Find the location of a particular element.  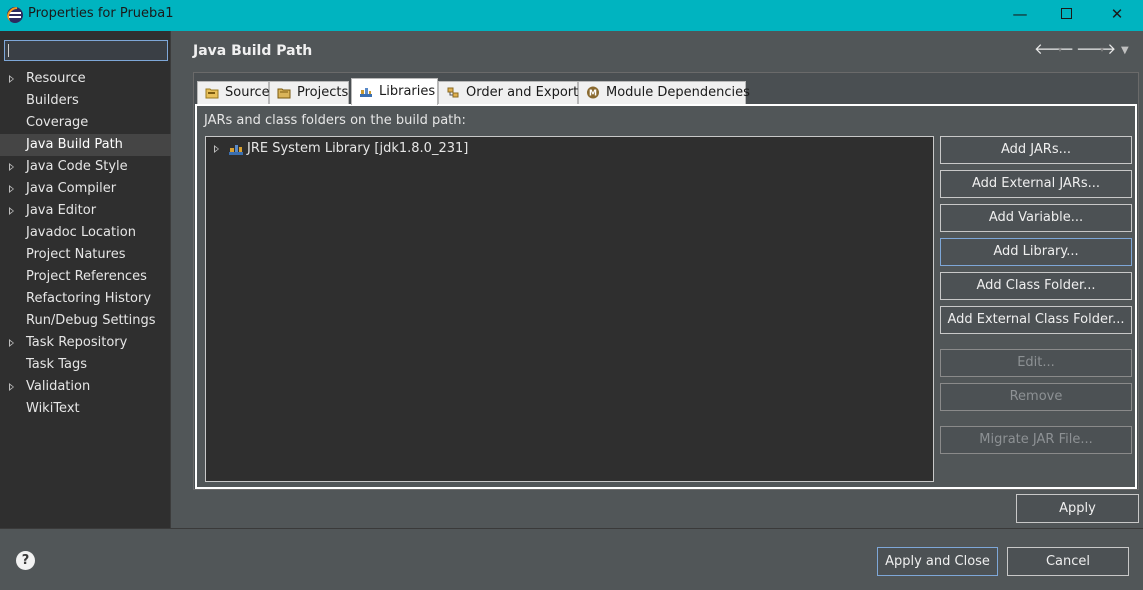

sidebar-item-label: Java Editor is located at coordinates (61, 210).